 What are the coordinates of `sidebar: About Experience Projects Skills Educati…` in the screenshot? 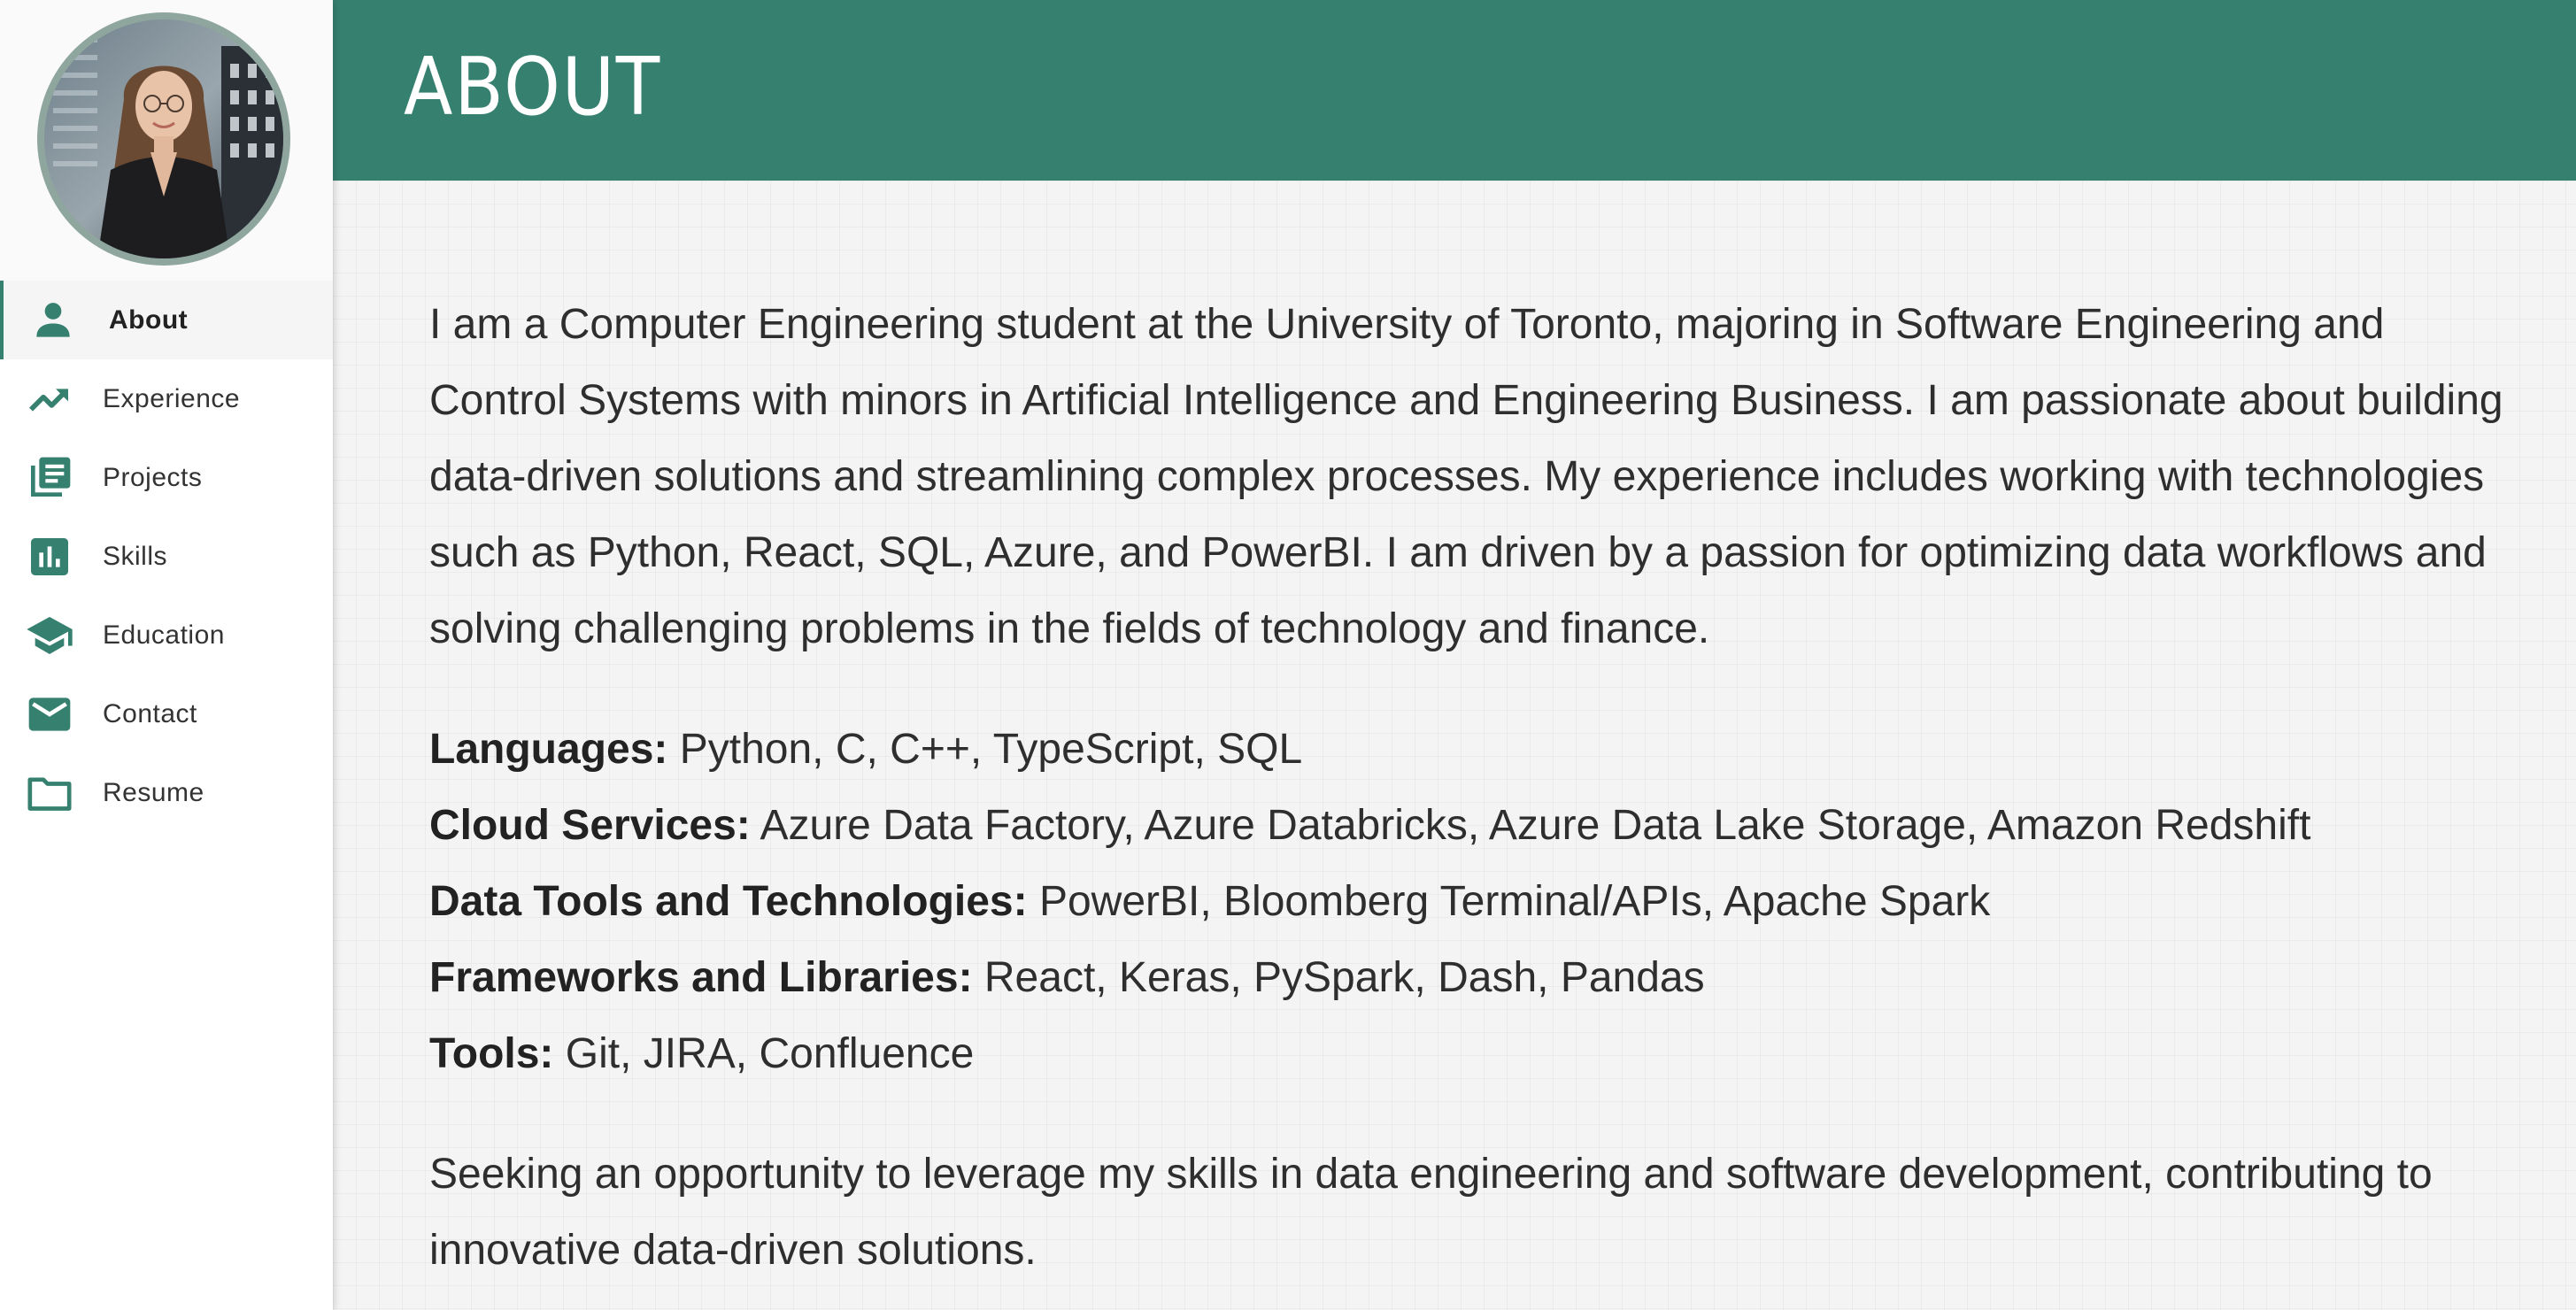 It's located at (166, 655).